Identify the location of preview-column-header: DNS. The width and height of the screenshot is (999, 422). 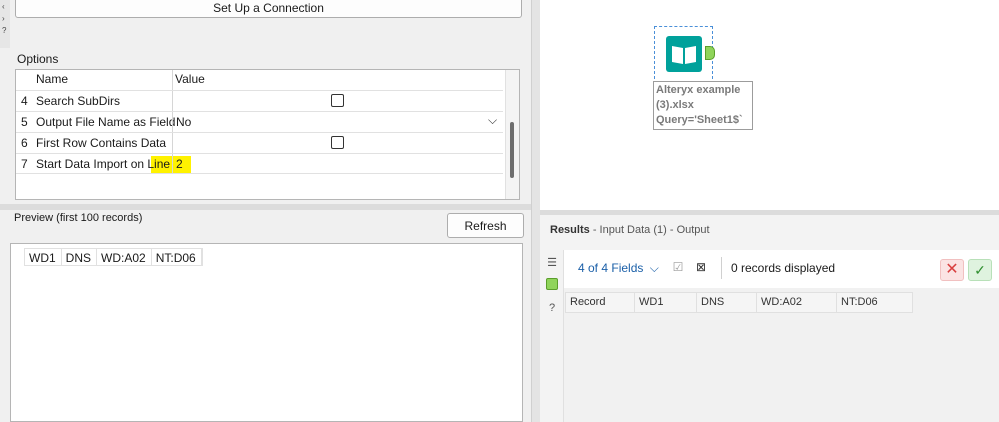
(80, 257).